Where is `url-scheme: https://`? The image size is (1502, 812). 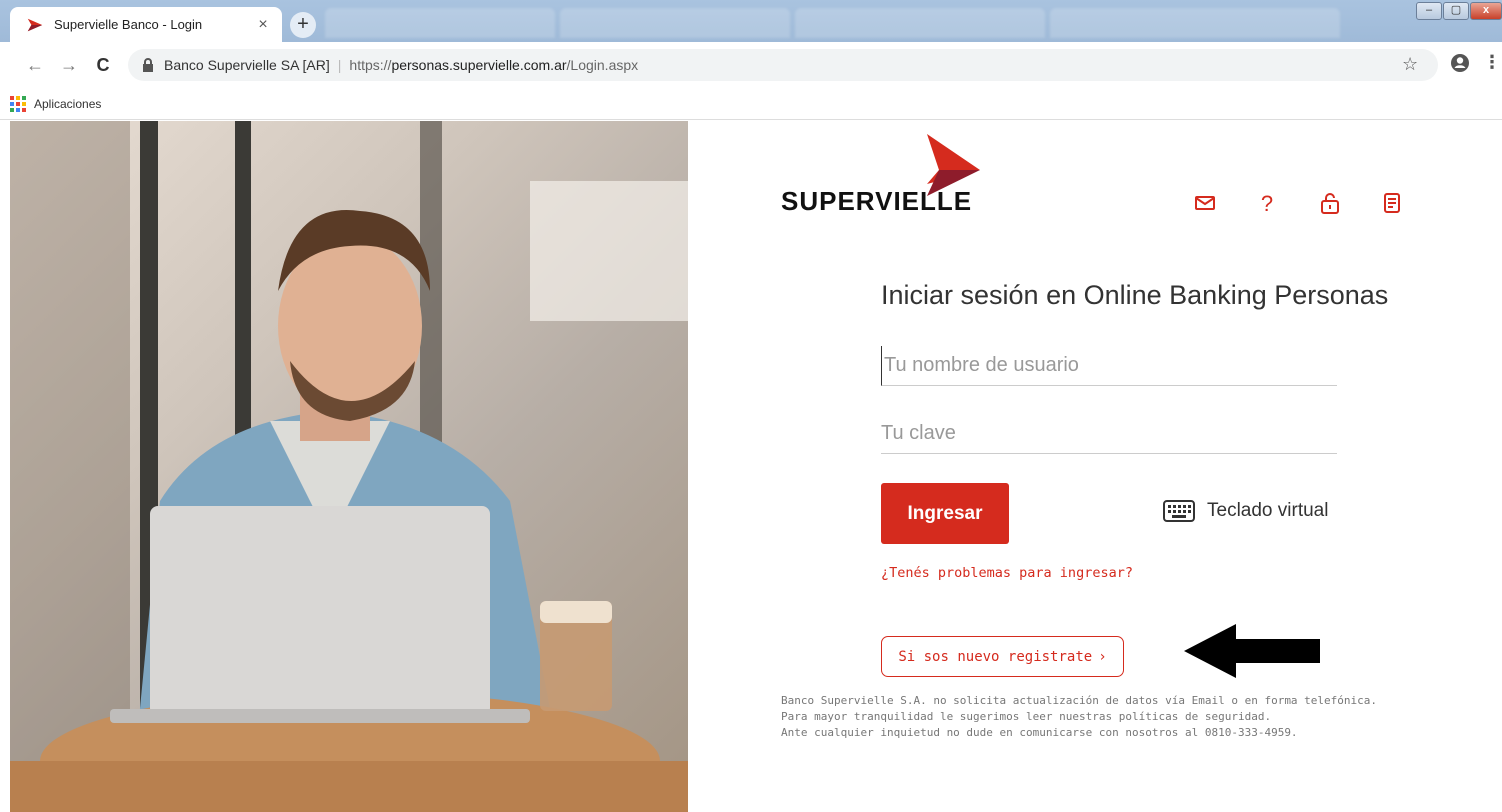 url-scheme: https:// is located at coordinates (370, 65).